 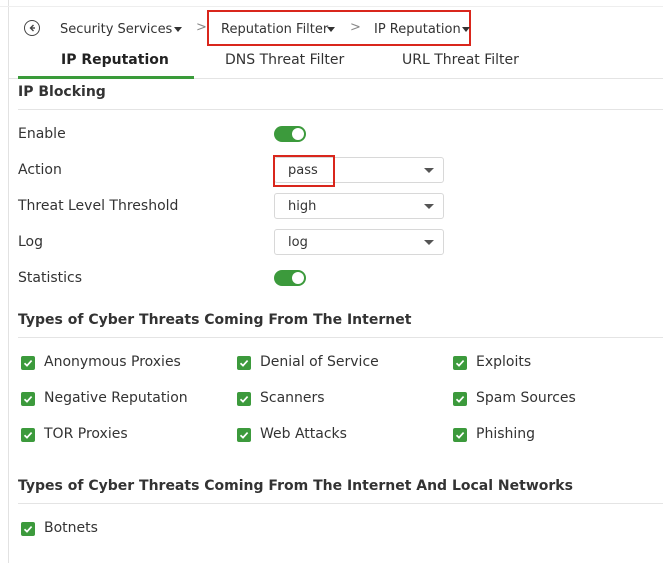 What do you see at coordinates (274, 29) in the screenshot?
I see `breadcrumb-reputation-filter: Reputation Filter` at bounding box center [274, 29].